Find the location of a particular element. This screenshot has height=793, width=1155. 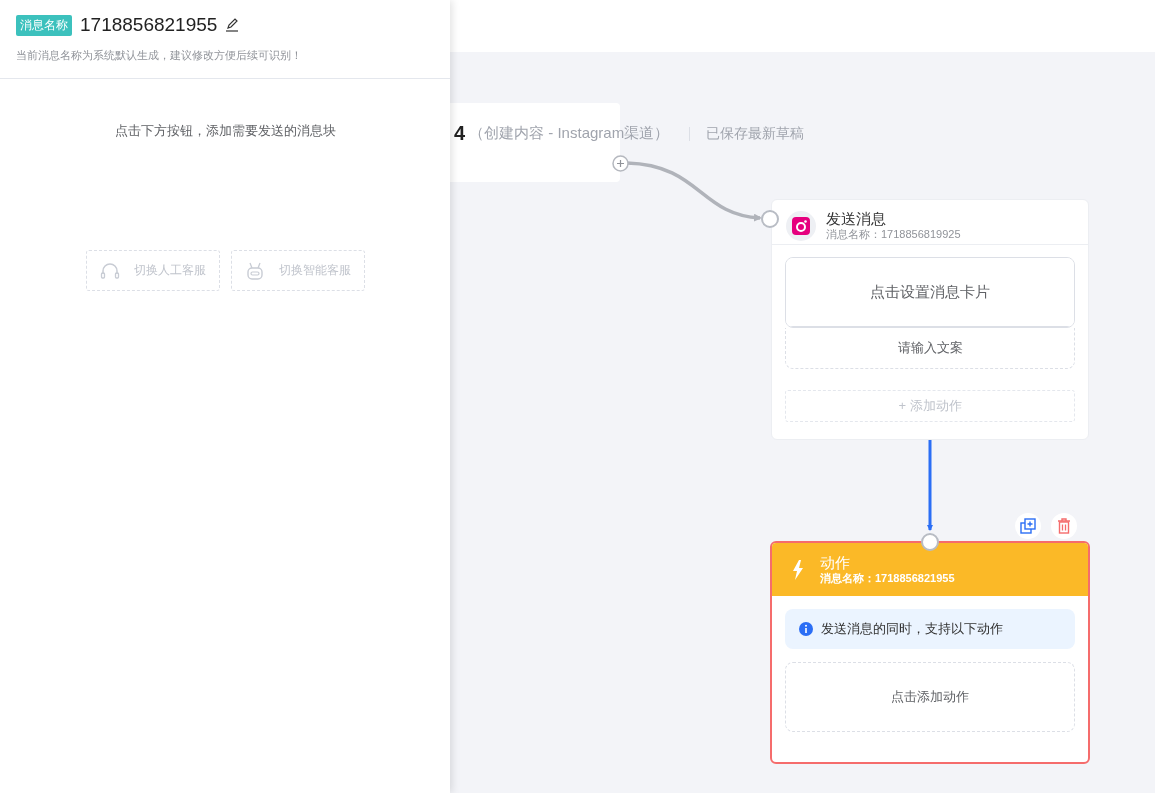

message-card-button: 点击设置消息卡片 is located at coordinates (930, 292).